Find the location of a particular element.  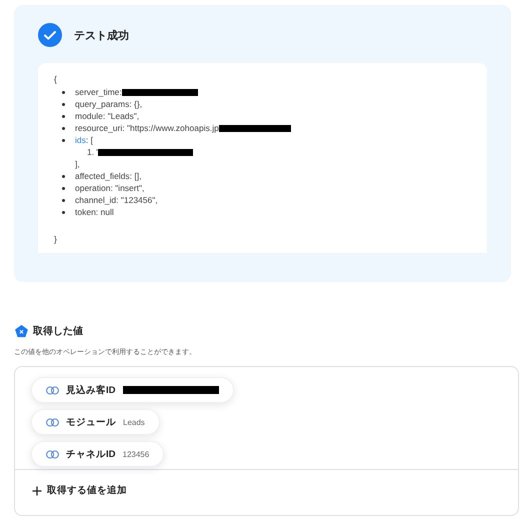

code-line: ' is located at coordinates (97, 152).